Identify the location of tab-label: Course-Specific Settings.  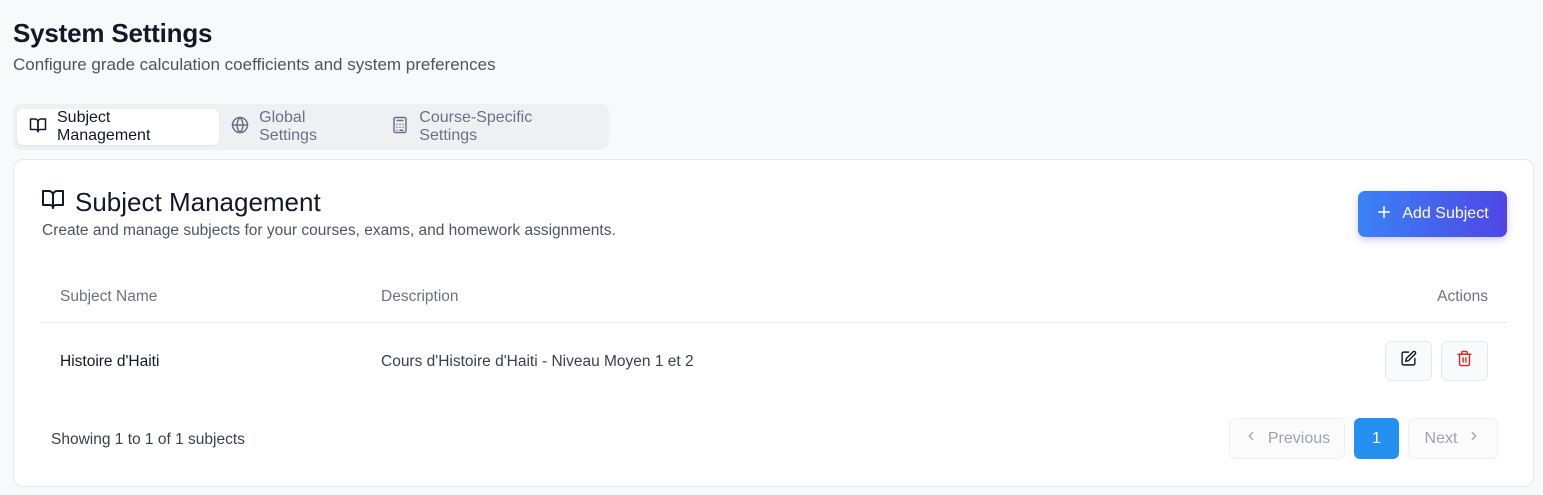
(476, 126).